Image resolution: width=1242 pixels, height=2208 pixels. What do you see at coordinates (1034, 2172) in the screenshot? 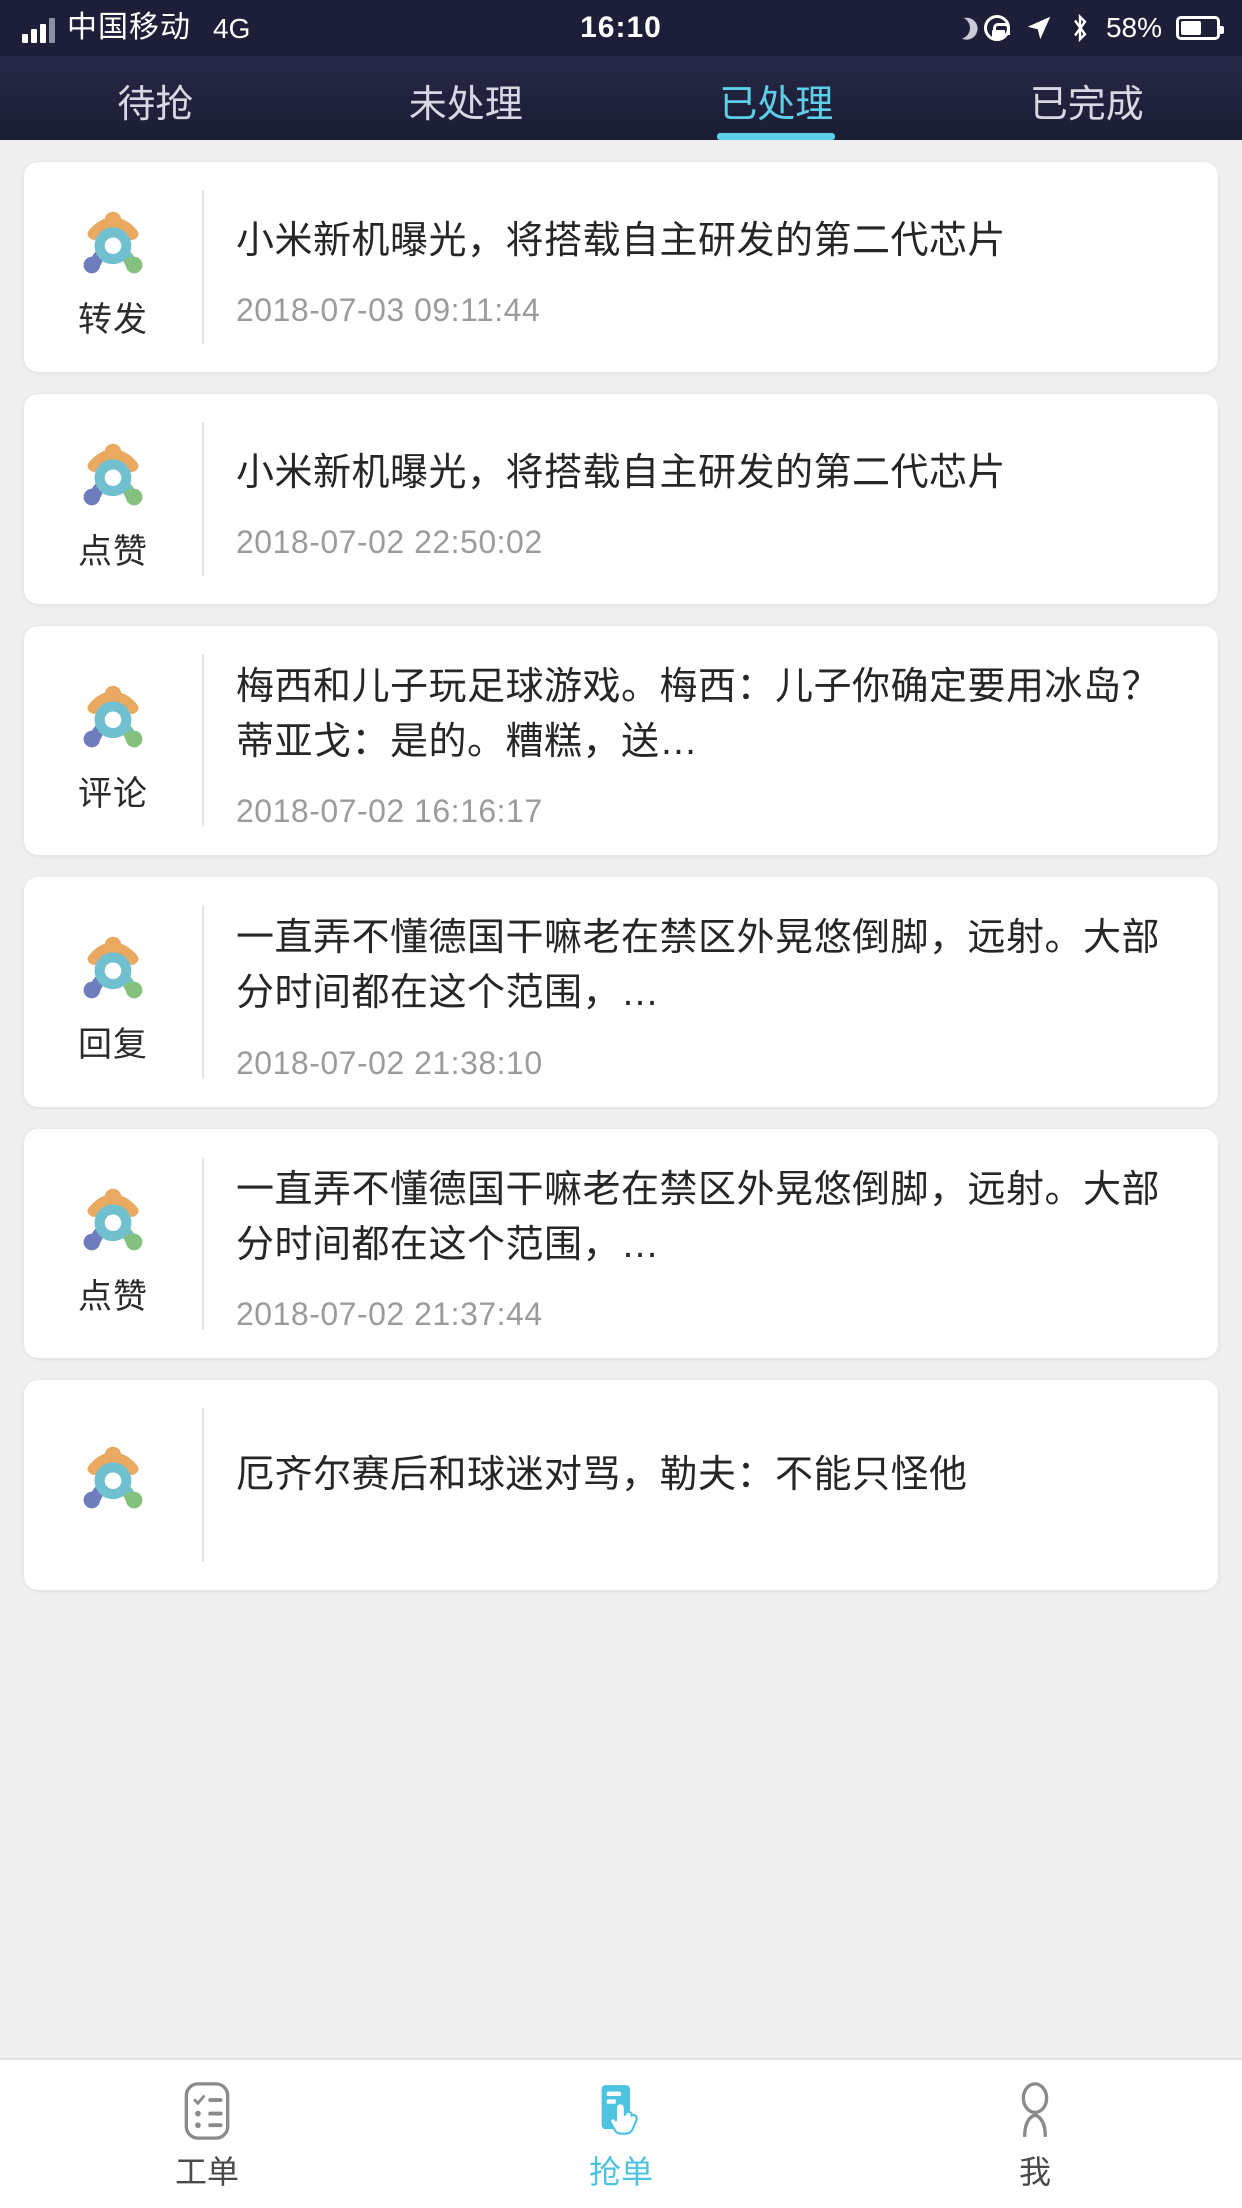
I see `nav-item-label: 我` at bounding box center [1034, 2172].